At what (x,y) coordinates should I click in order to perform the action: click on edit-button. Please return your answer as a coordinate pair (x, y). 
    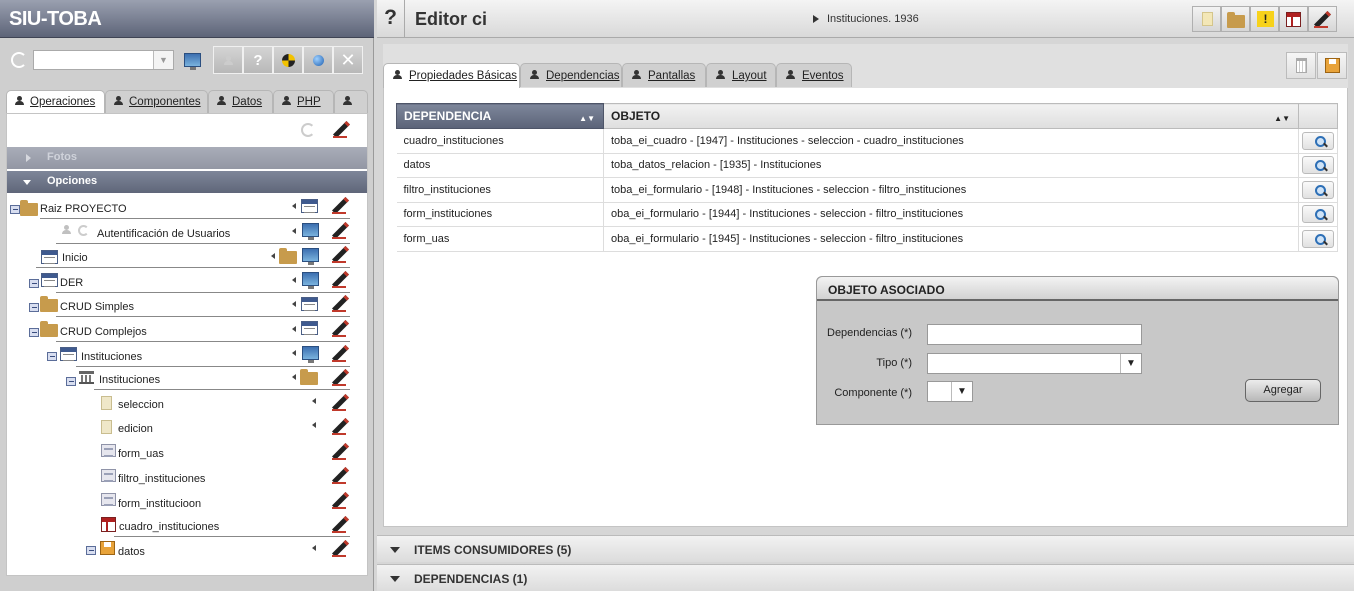
    Looking at the image, I should click on (1322, 19).